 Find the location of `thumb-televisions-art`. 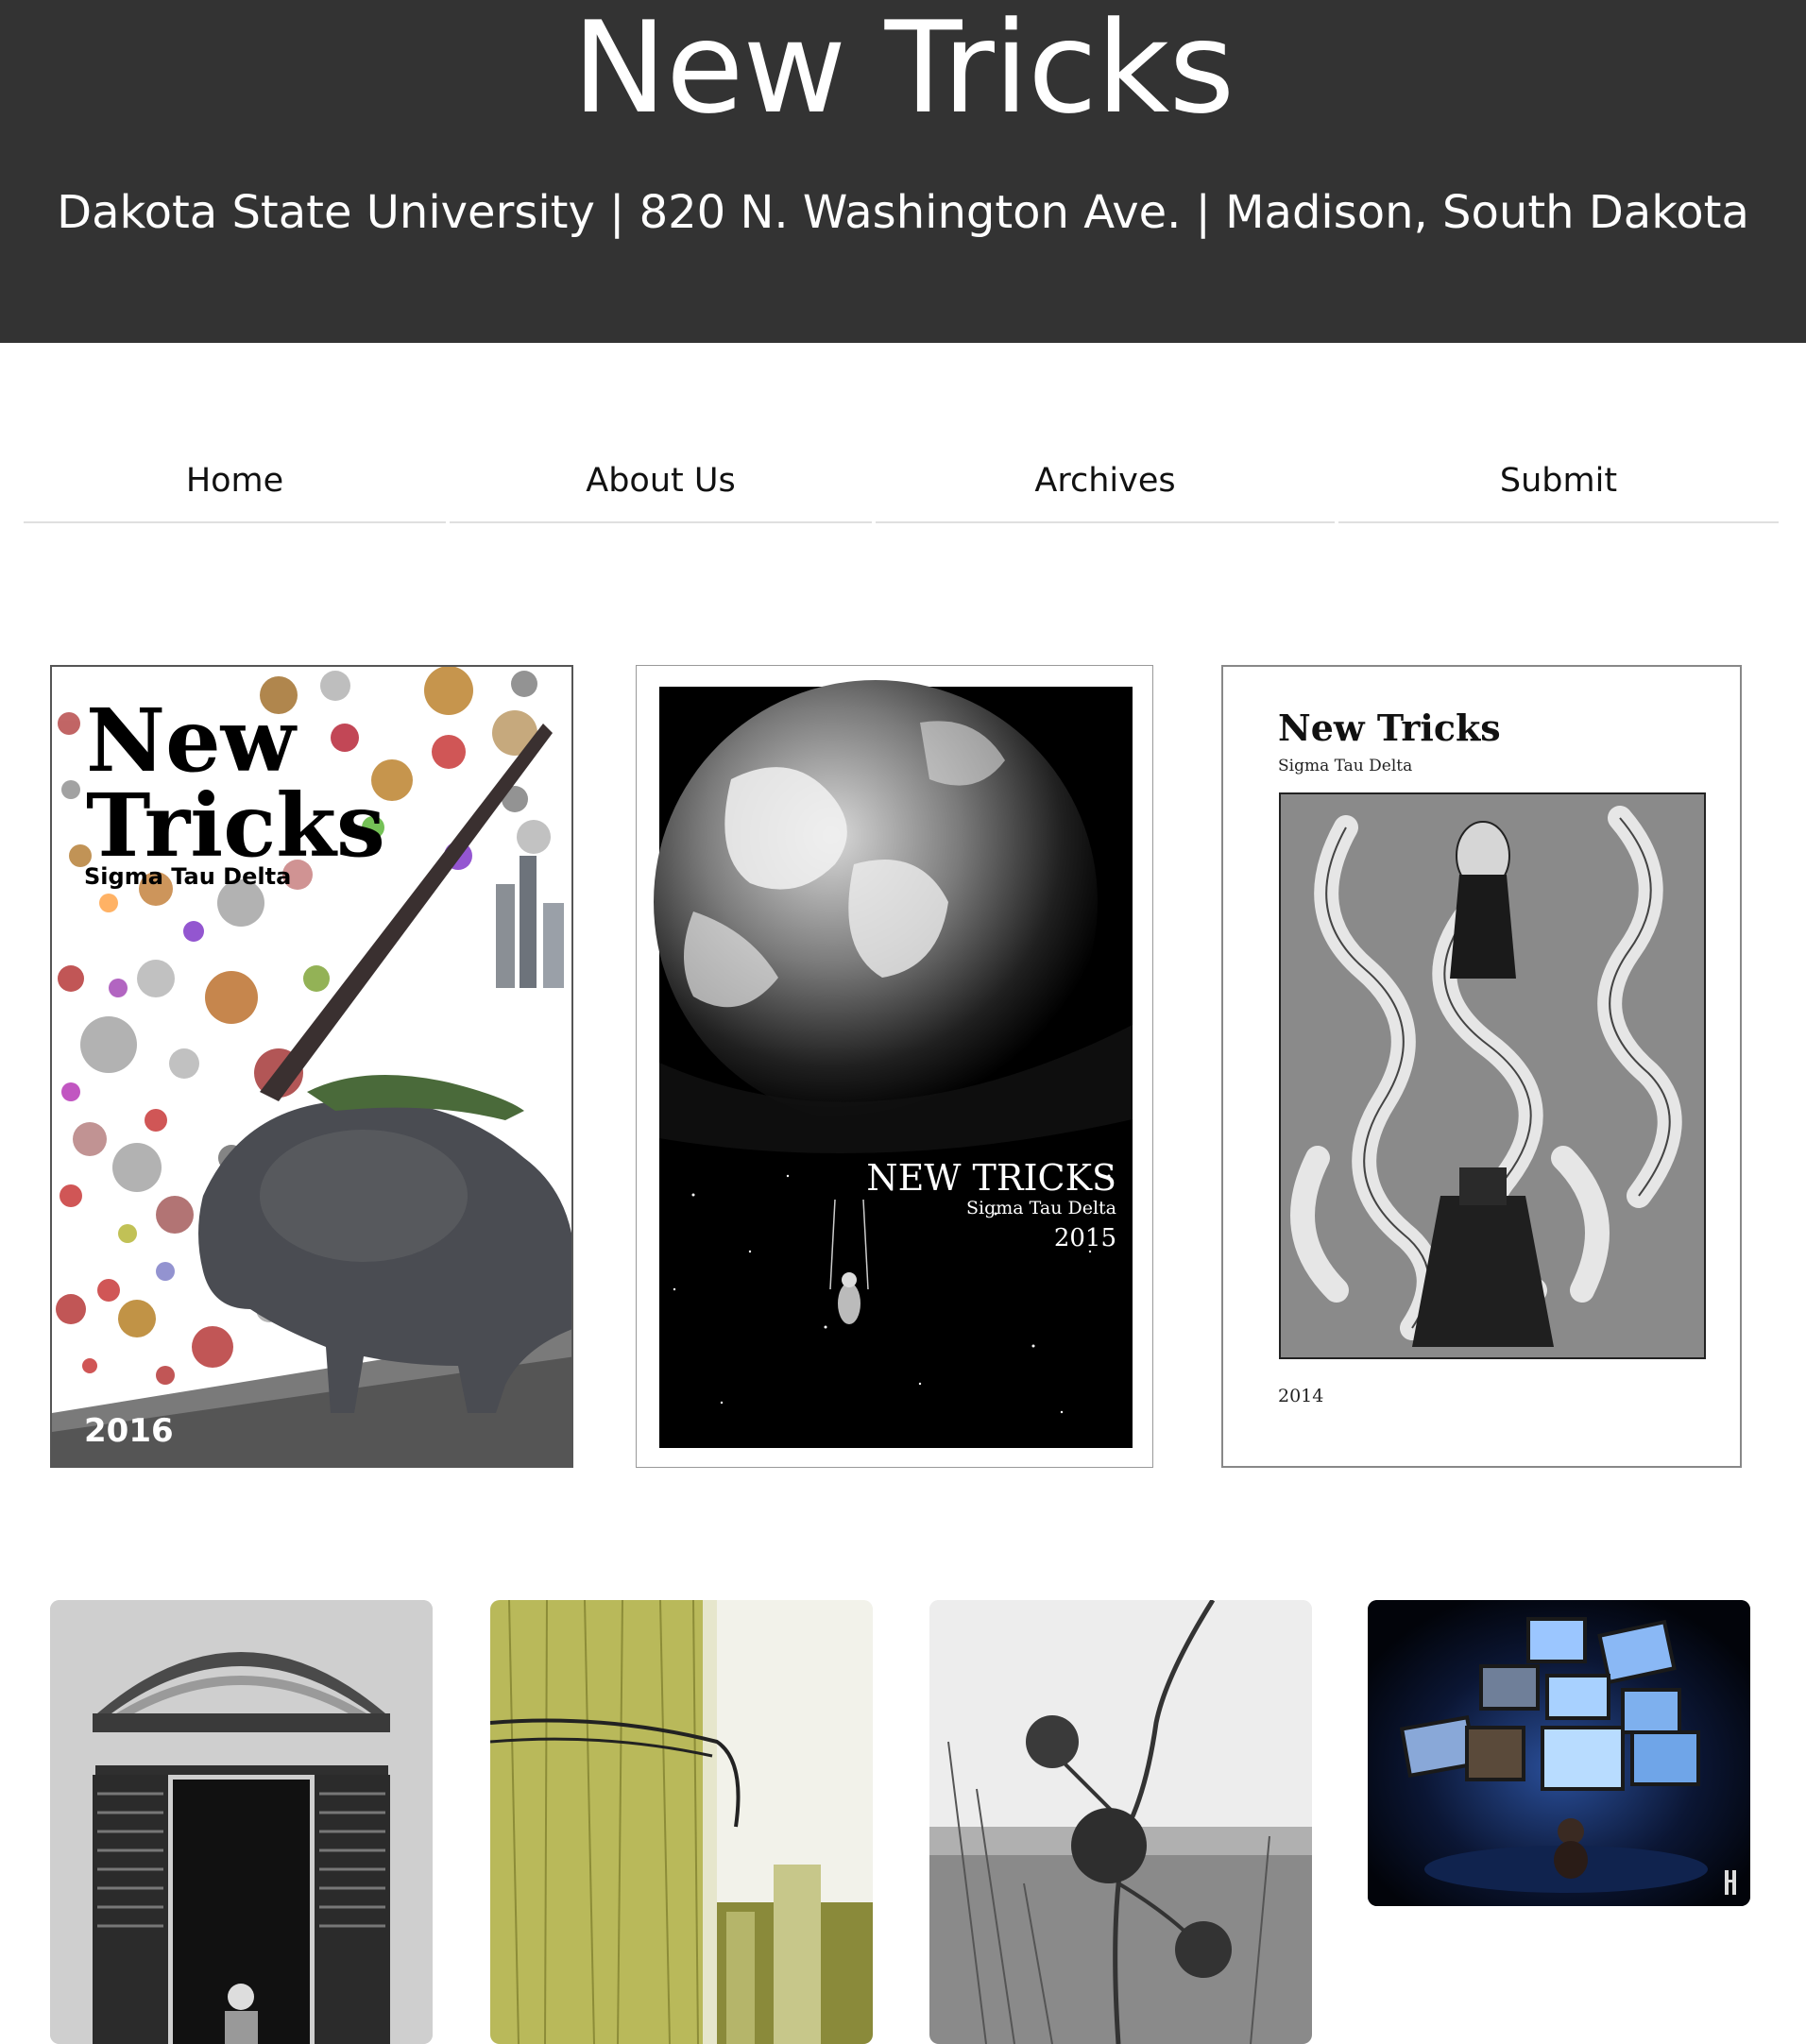

thumb-televisions-art is located at coordinates (1559, 1753).